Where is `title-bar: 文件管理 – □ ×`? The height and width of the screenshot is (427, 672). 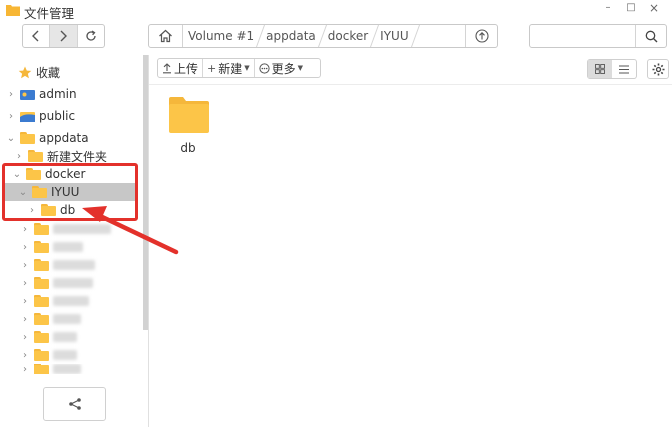
title-bar: 文件管理 – □ × is located at coordinates (336, 11).